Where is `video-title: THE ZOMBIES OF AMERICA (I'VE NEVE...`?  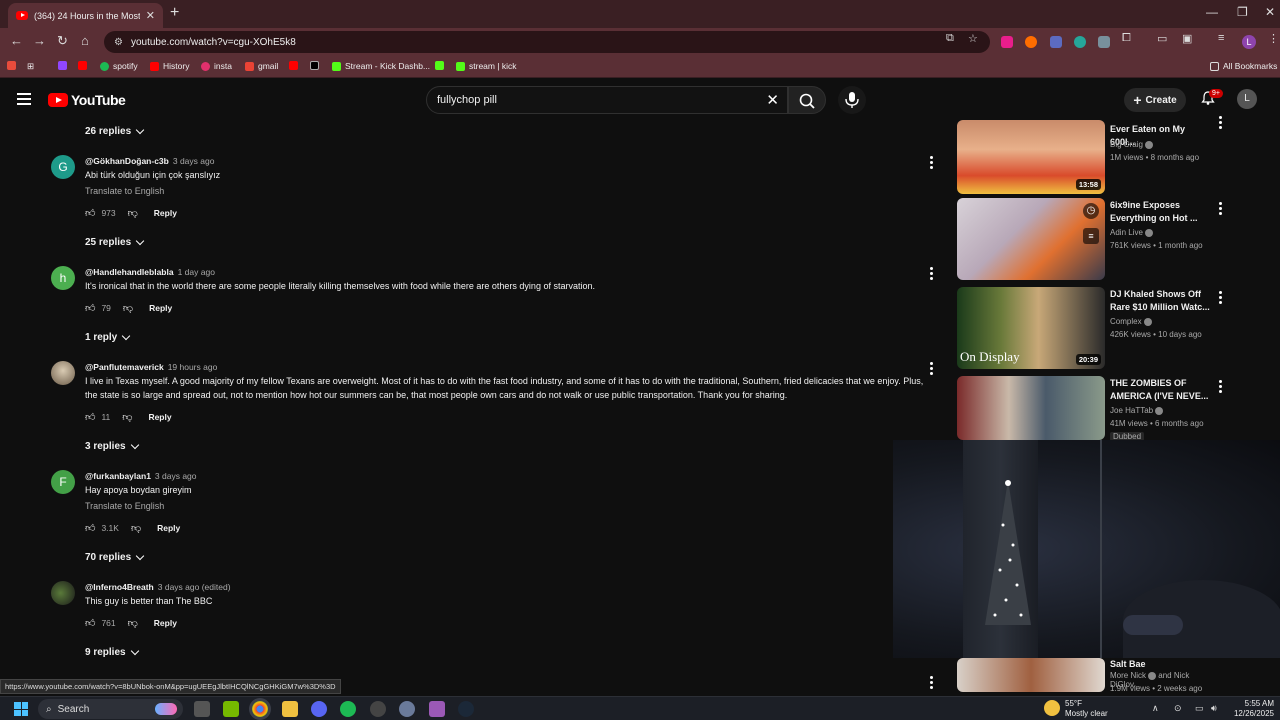
video-title: THE ZOMBIES OF AMERICA (I'VE NEVE... is located at coordinates (1161, 390).